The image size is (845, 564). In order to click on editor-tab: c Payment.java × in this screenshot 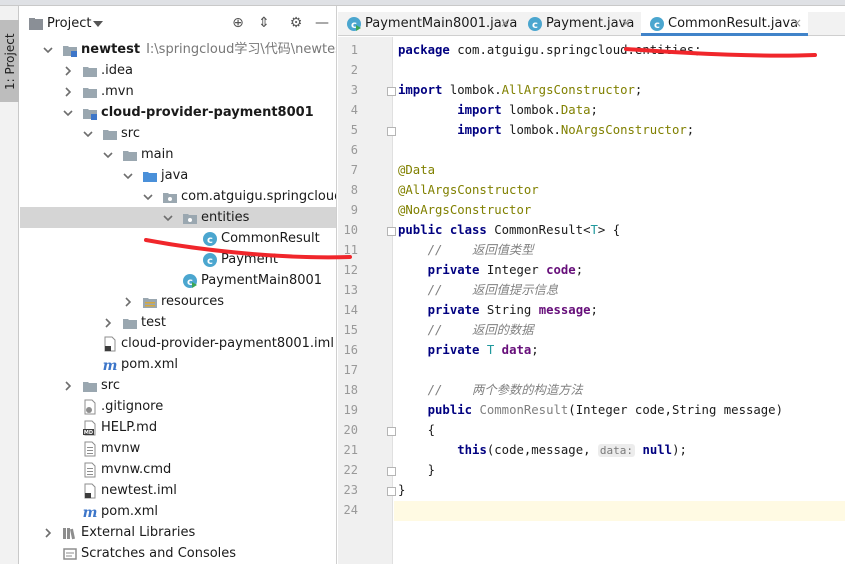, I will do `click(578, 24)`.